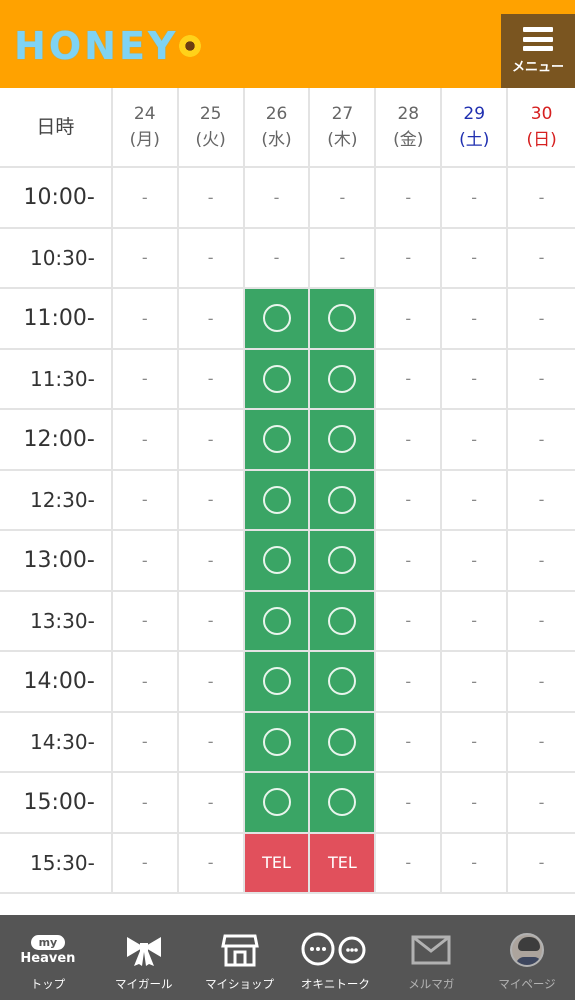 This screenshot has height=1000, width=575. I want to click on time-label: 14:00-, so click(56, 681).